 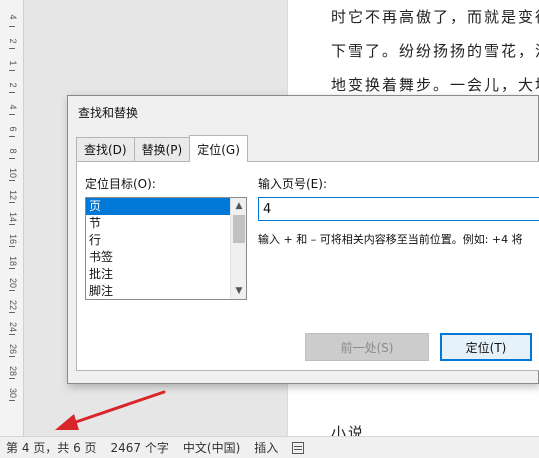 I want to click on ruler-number: 1, so click(x=13, y=63).